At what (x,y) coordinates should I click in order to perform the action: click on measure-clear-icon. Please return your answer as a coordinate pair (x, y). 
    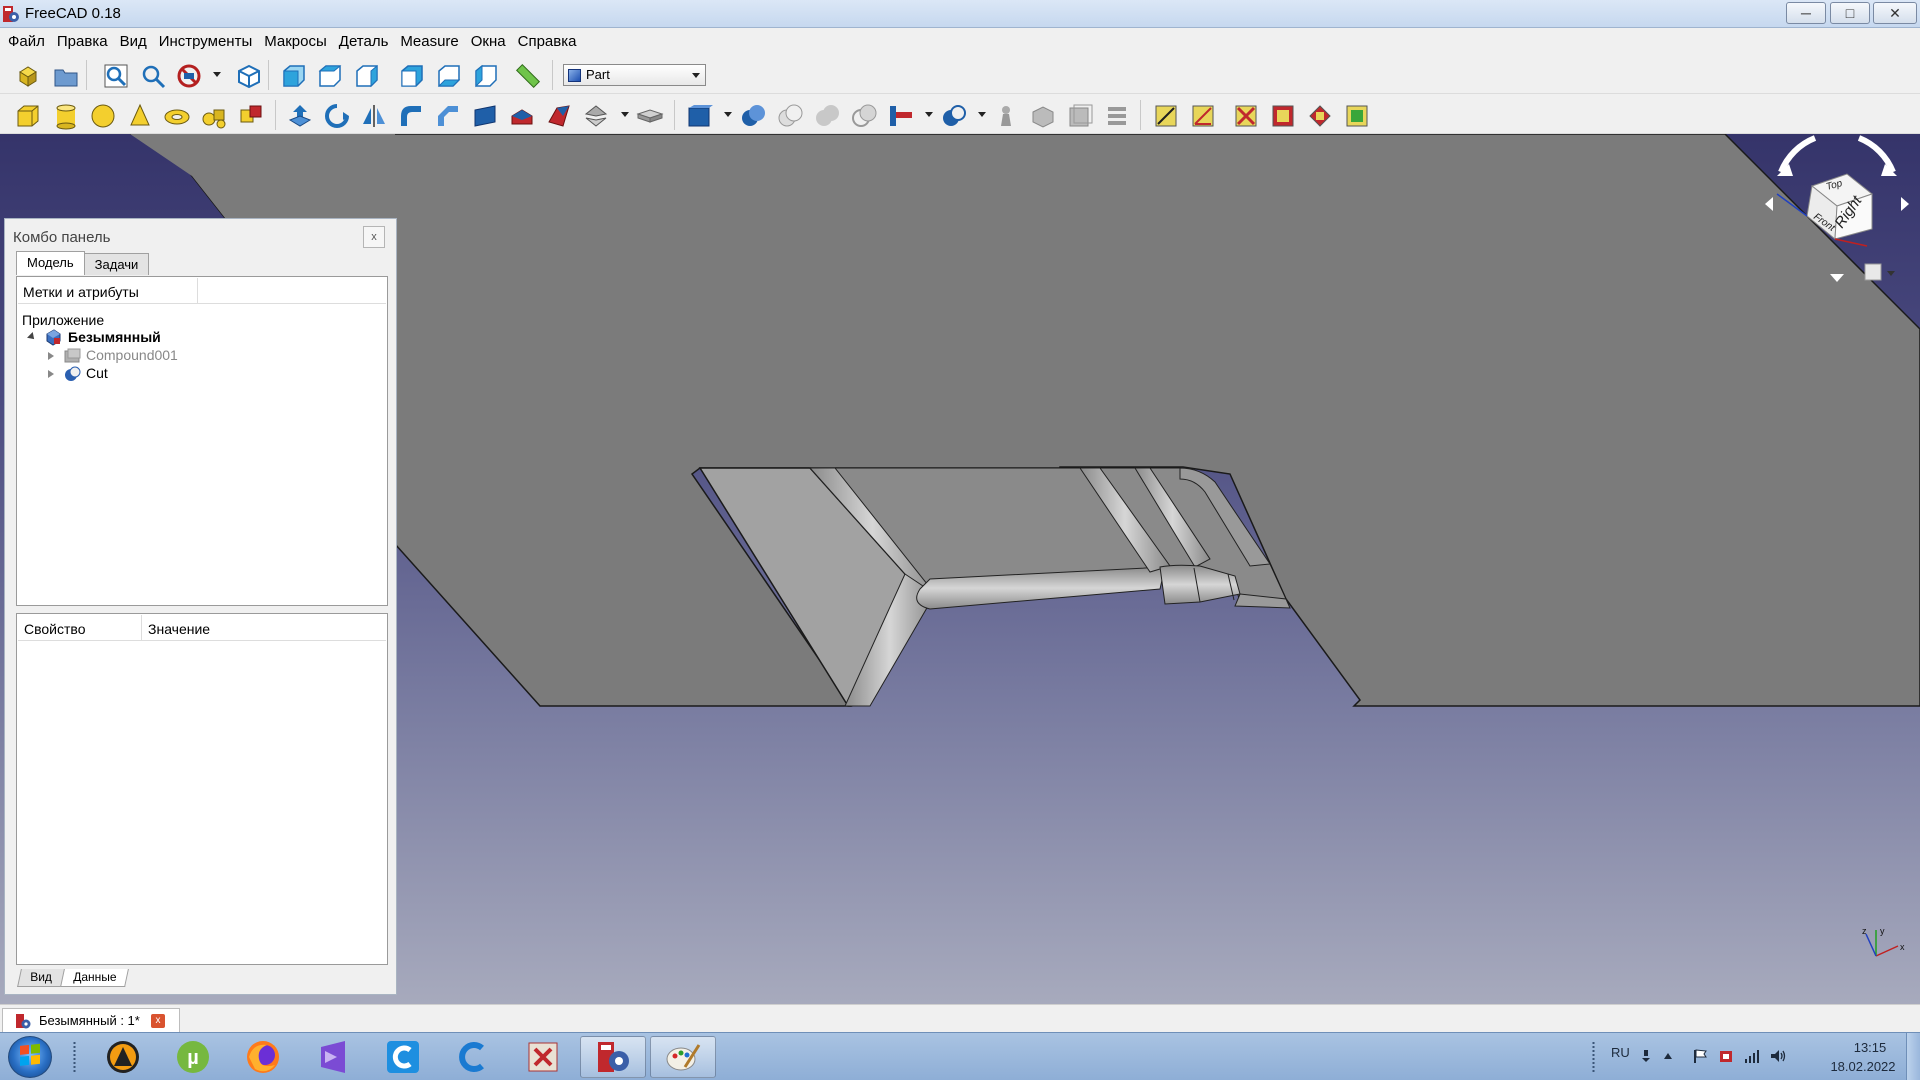
    Looking at the image, I should click on (1283, 116).